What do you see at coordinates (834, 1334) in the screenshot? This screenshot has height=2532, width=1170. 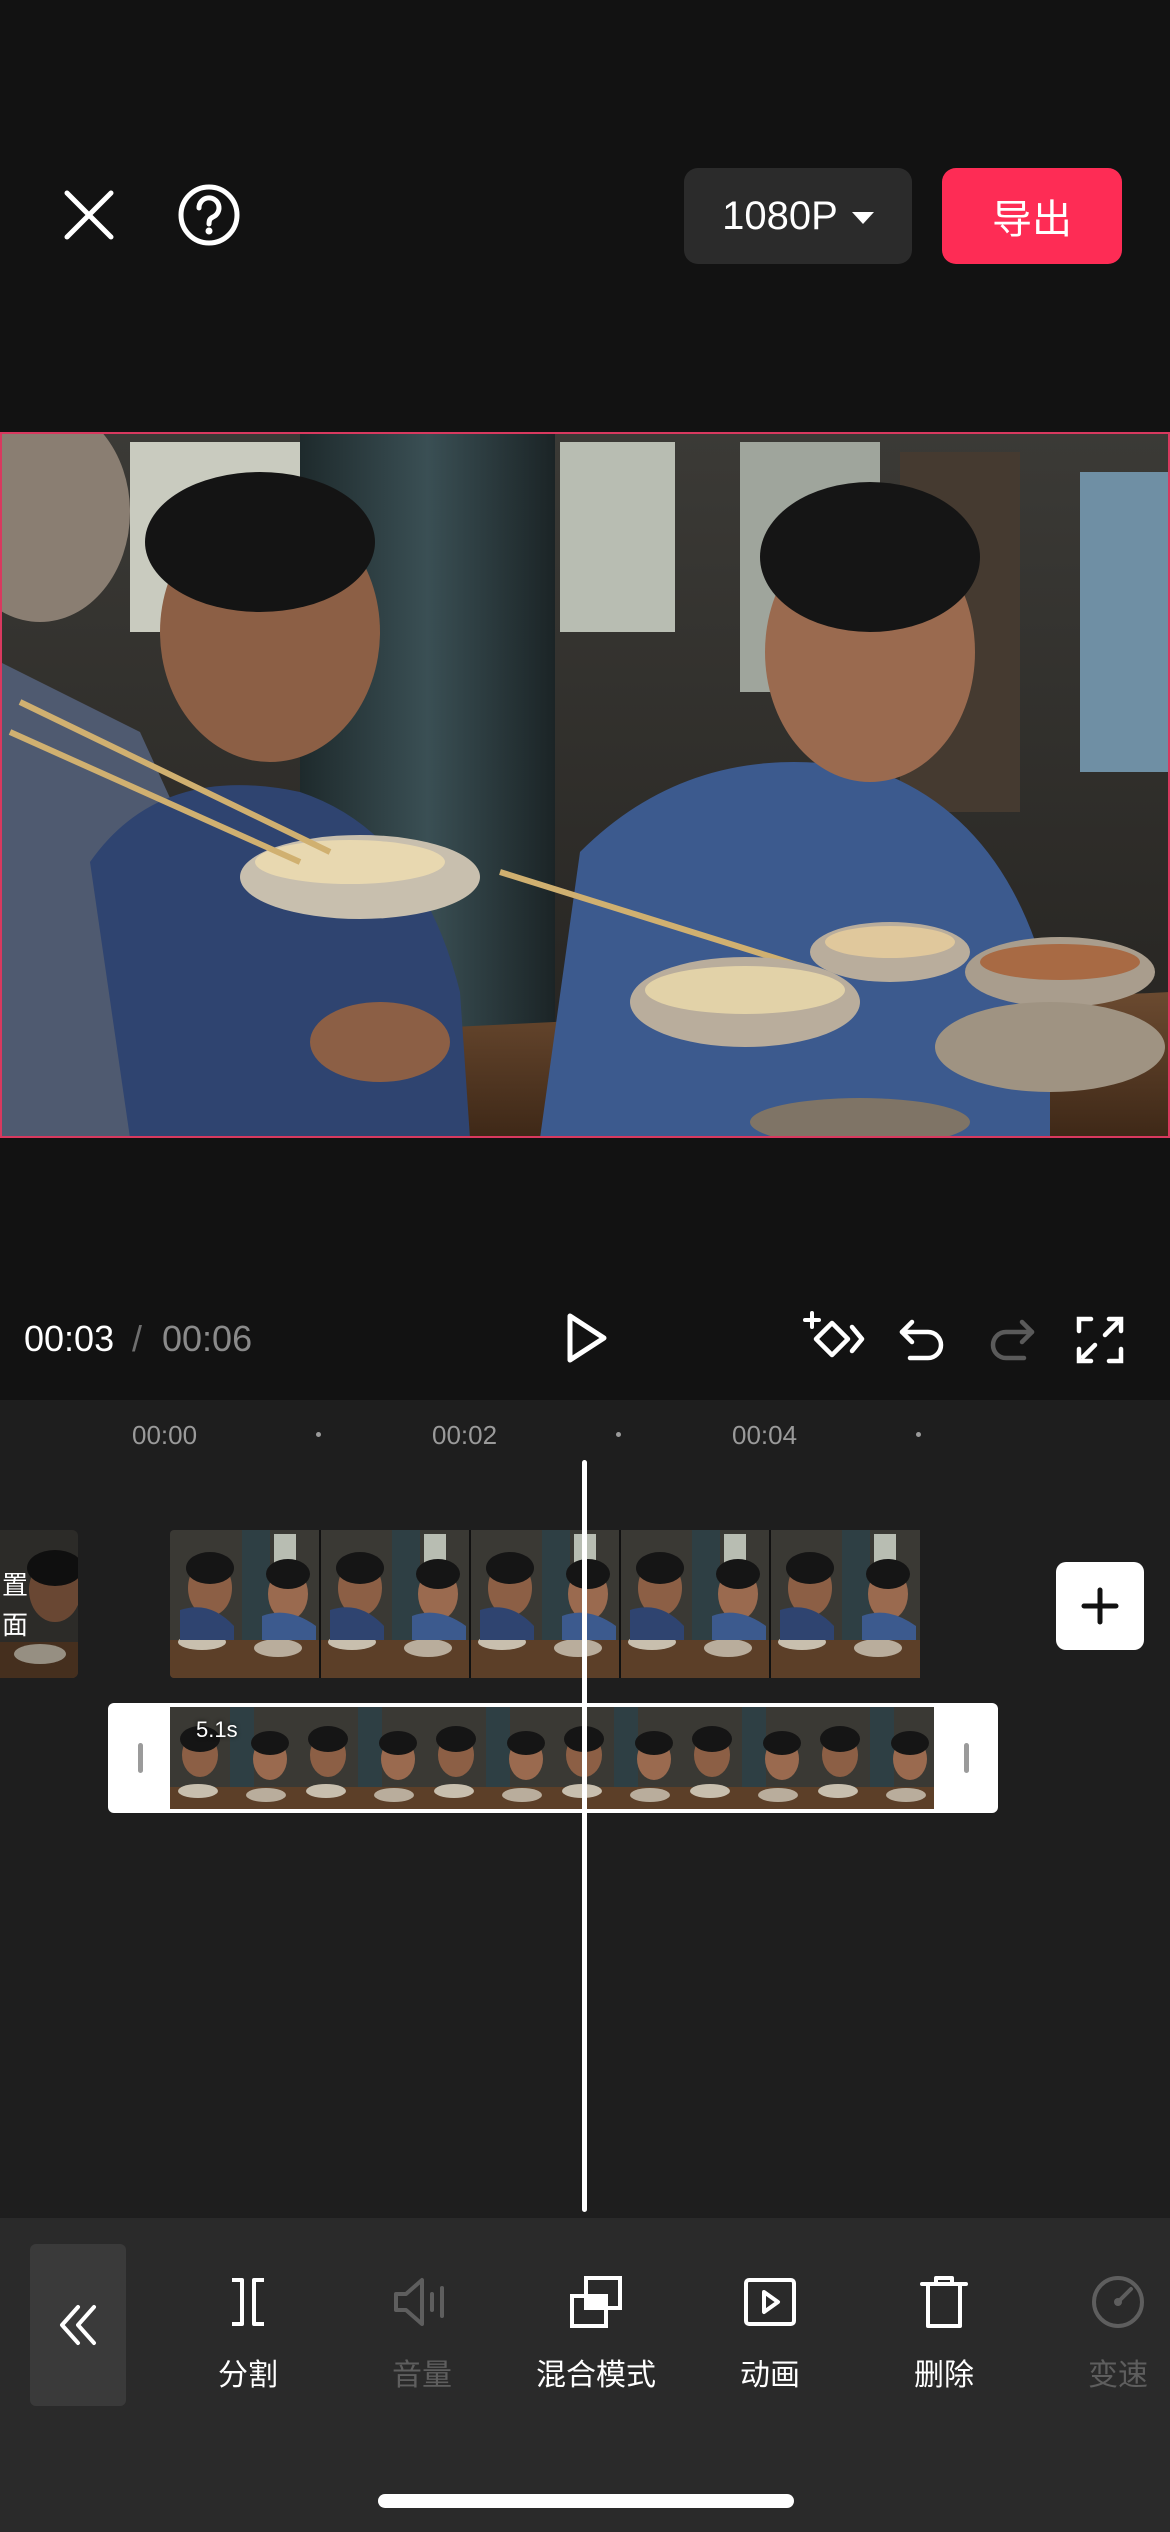 I see `keyframe-icon` at bounding box center [834, 1334].